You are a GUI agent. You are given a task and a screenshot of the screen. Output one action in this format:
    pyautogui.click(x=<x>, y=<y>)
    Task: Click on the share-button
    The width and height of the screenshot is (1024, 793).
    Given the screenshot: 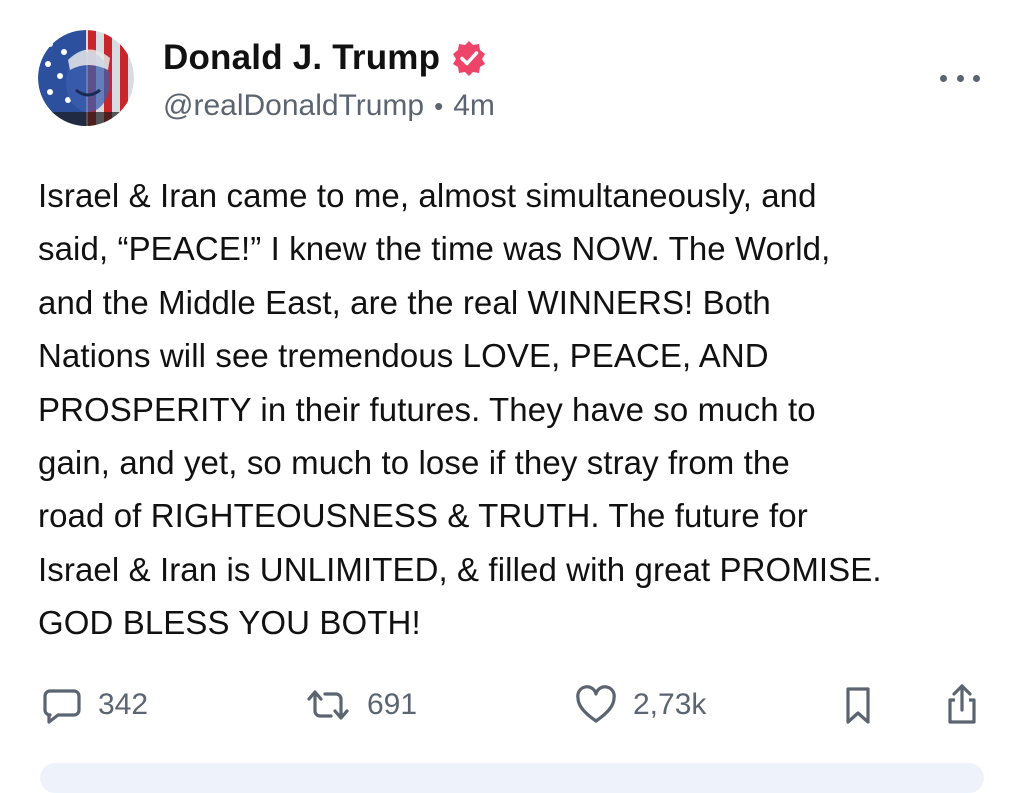 What is the action you would take?
    pyautogui.click(x=962, y=705)
    